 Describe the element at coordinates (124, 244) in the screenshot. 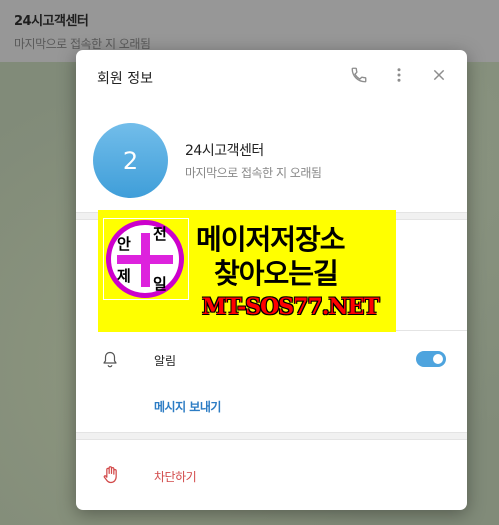

I see `badge-char-1: 안` at that location.